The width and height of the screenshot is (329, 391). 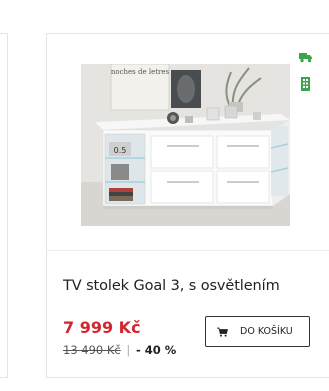 I want to click on price-current: 7 999 Kč, so click(x=102, y=327).